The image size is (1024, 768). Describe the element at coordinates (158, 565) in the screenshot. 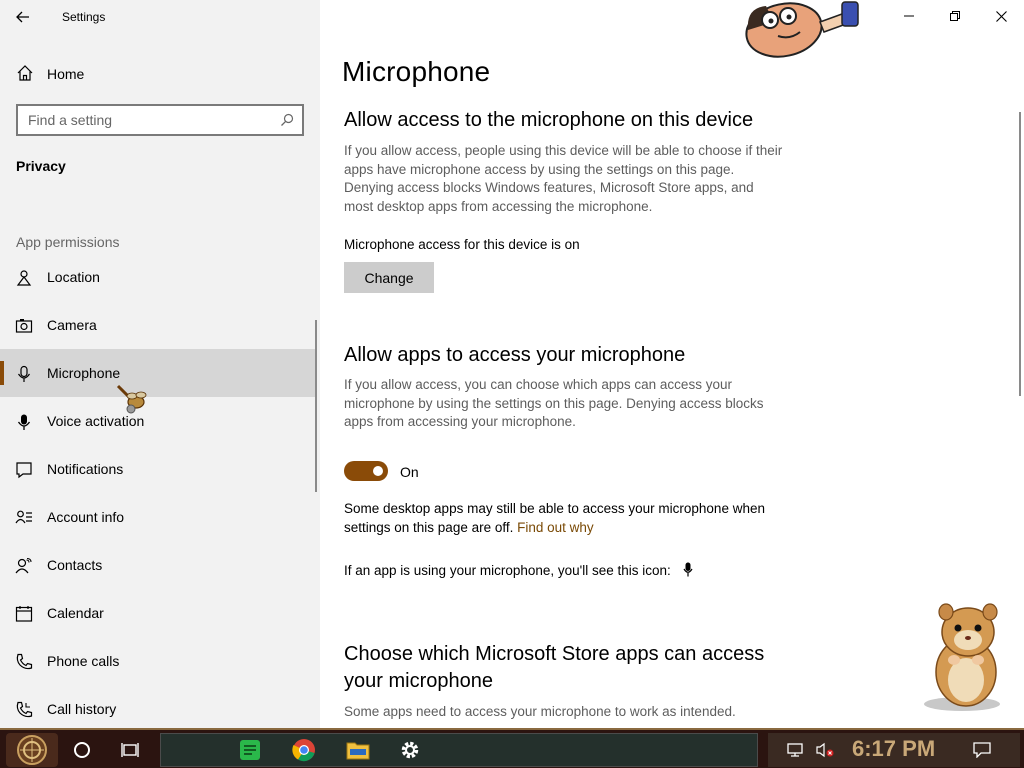

I see `sidebar-item-contacts: Contacts` at that location.